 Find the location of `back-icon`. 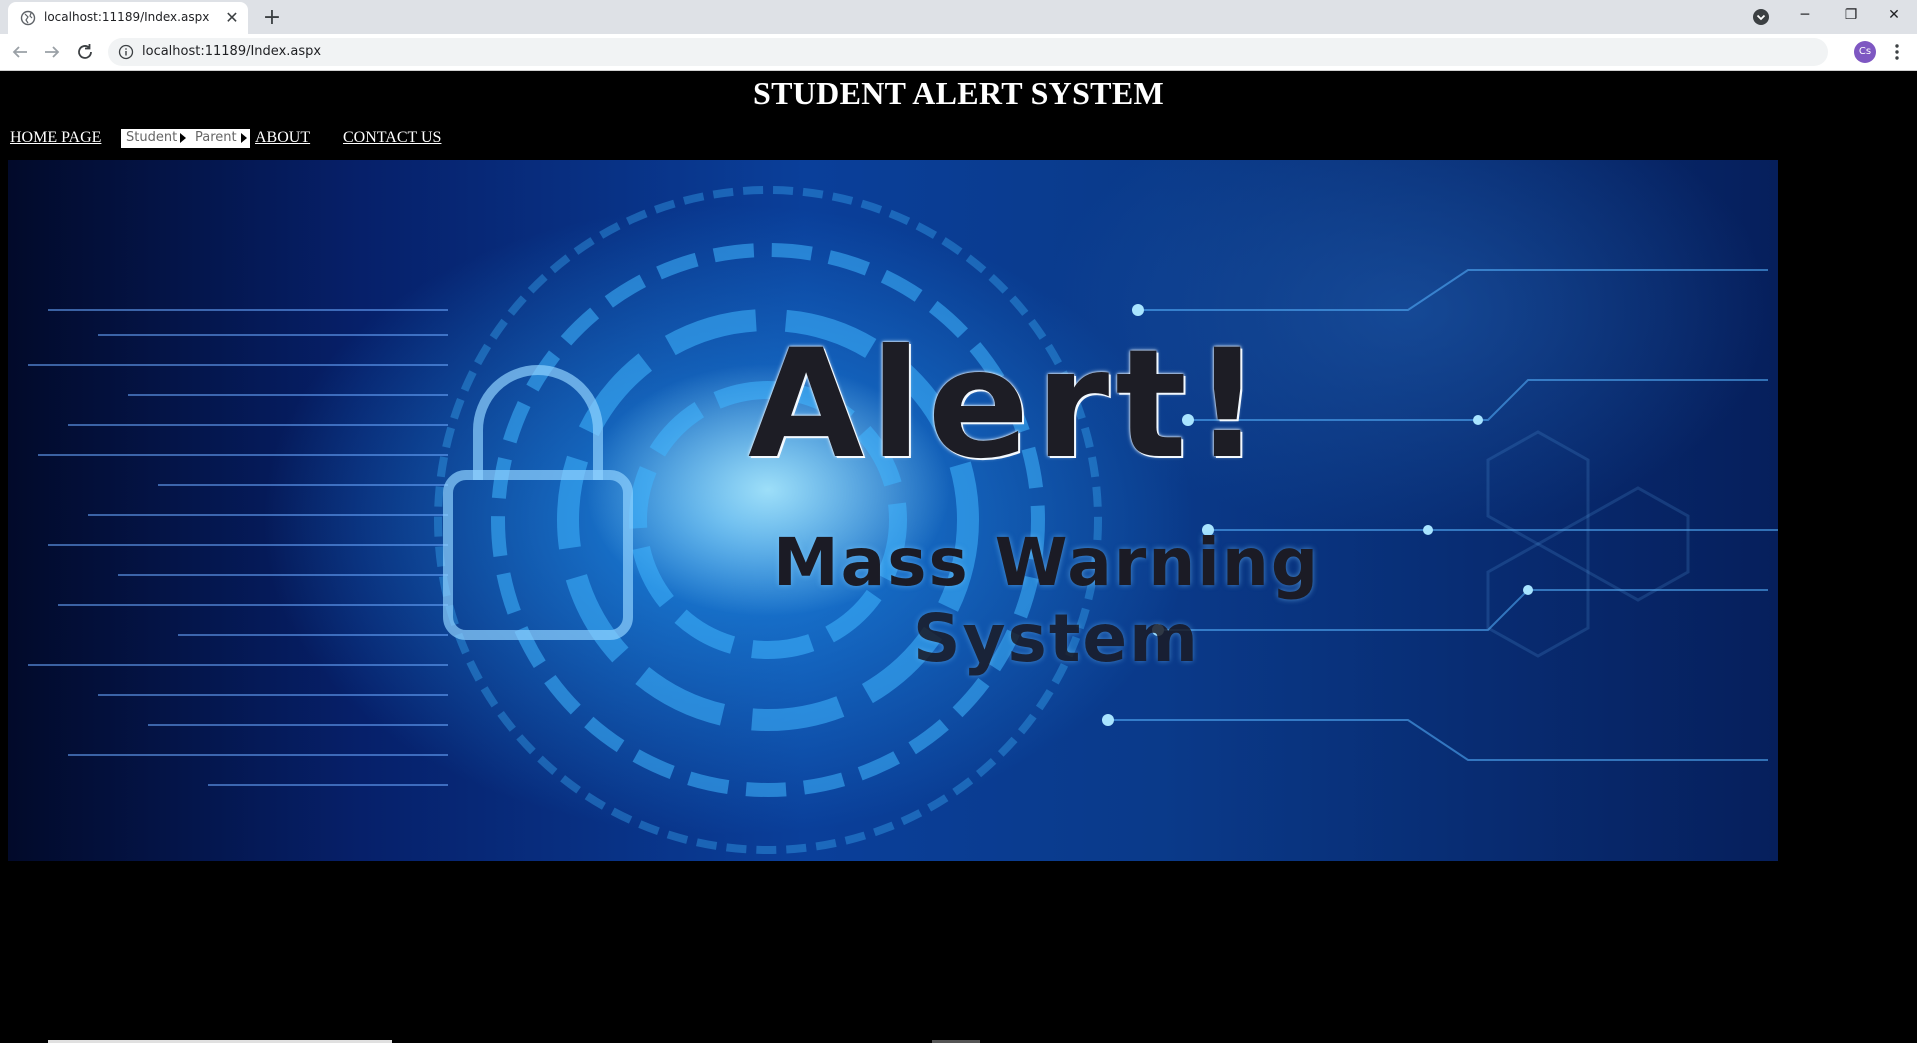

back-icon is located at coordinates (20, 52).